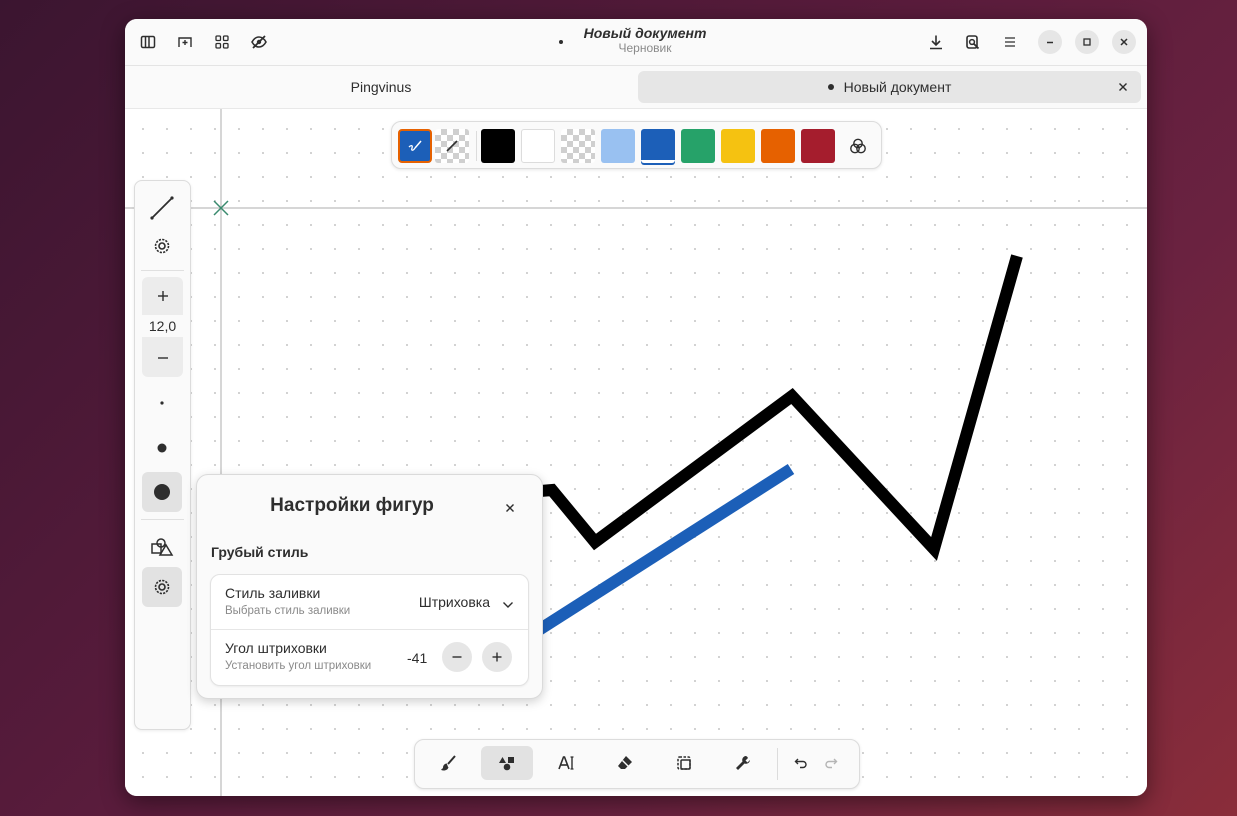 The height and width of the screenshot is (816, 1237). Describe the element at coordinates (510, 508) in the screenshot. I see `popover-close-icon` at that location.